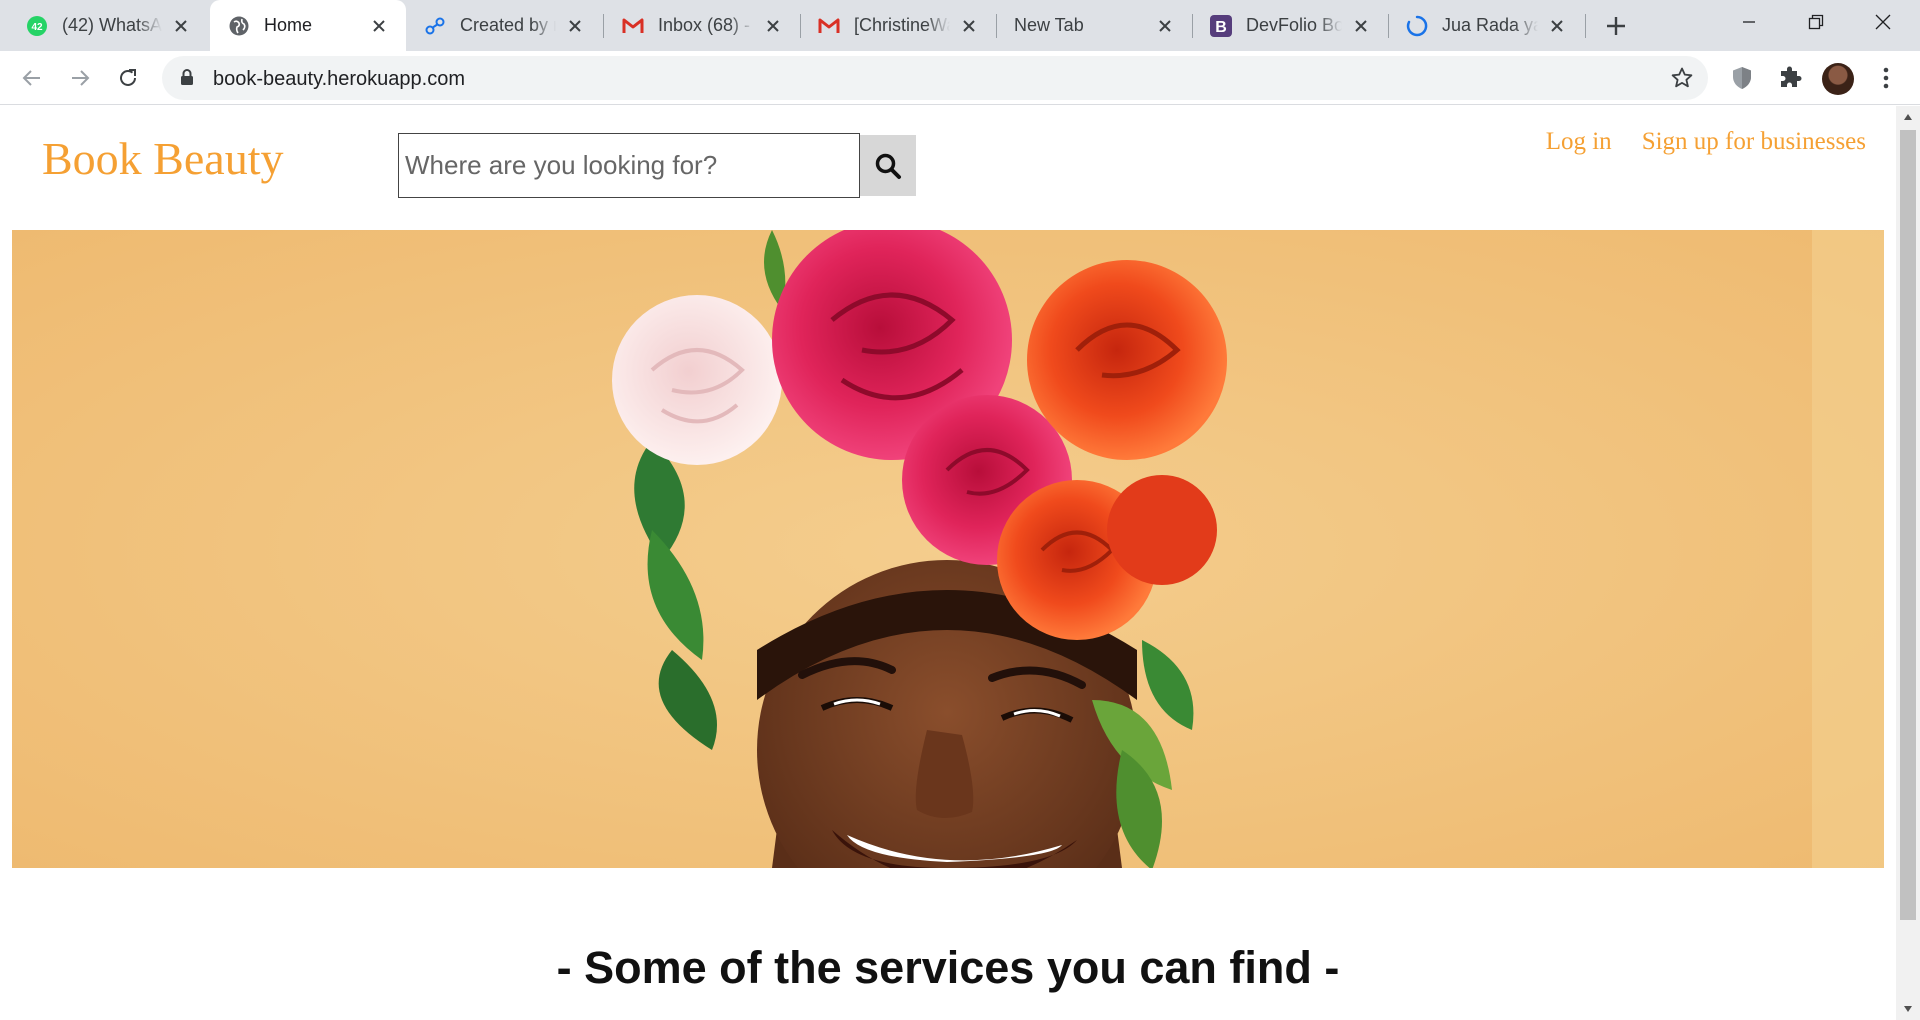 Image resolution: width=1920 pixels, height=1020 pixels. Describe the element at coordinates (902, 25) in the screenshot. I see `tab-title: [ChristineWanjiru]` at that location.